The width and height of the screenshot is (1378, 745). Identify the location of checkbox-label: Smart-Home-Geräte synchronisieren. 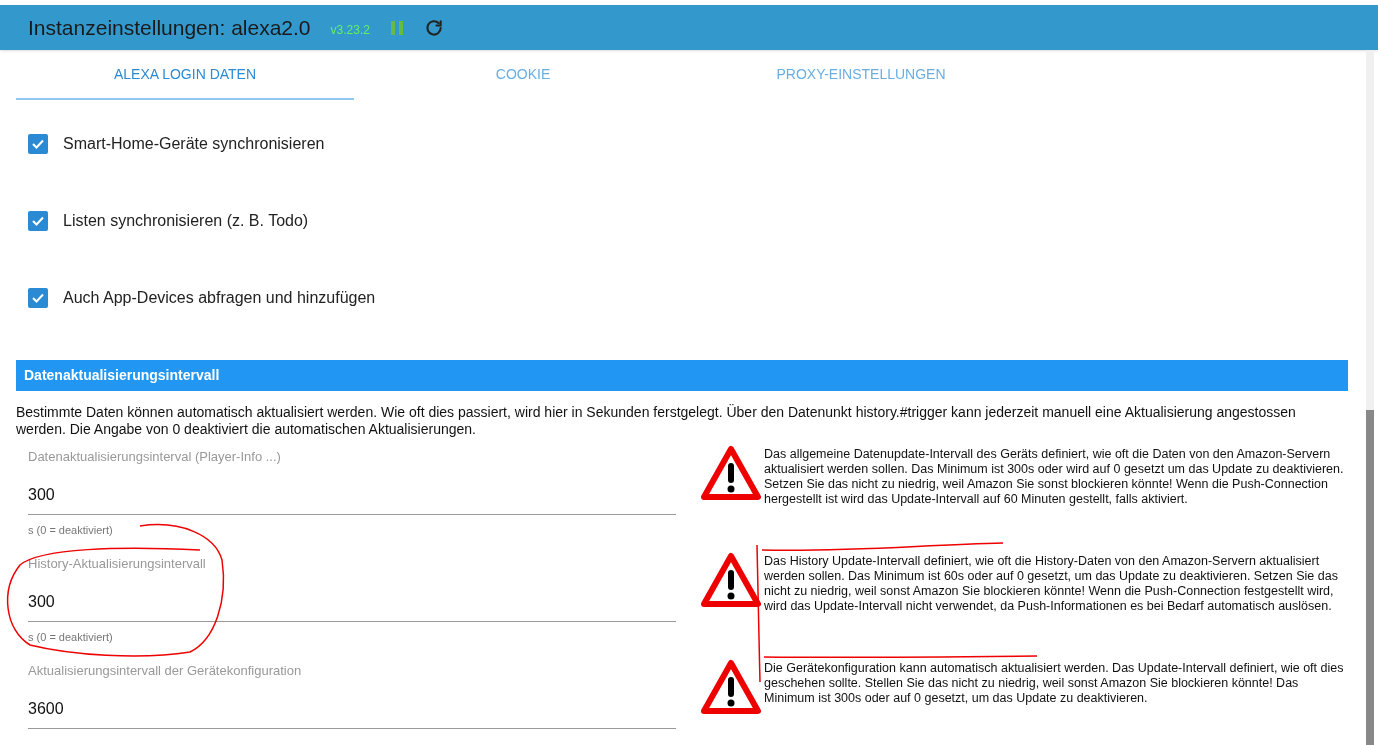
(194, 144).